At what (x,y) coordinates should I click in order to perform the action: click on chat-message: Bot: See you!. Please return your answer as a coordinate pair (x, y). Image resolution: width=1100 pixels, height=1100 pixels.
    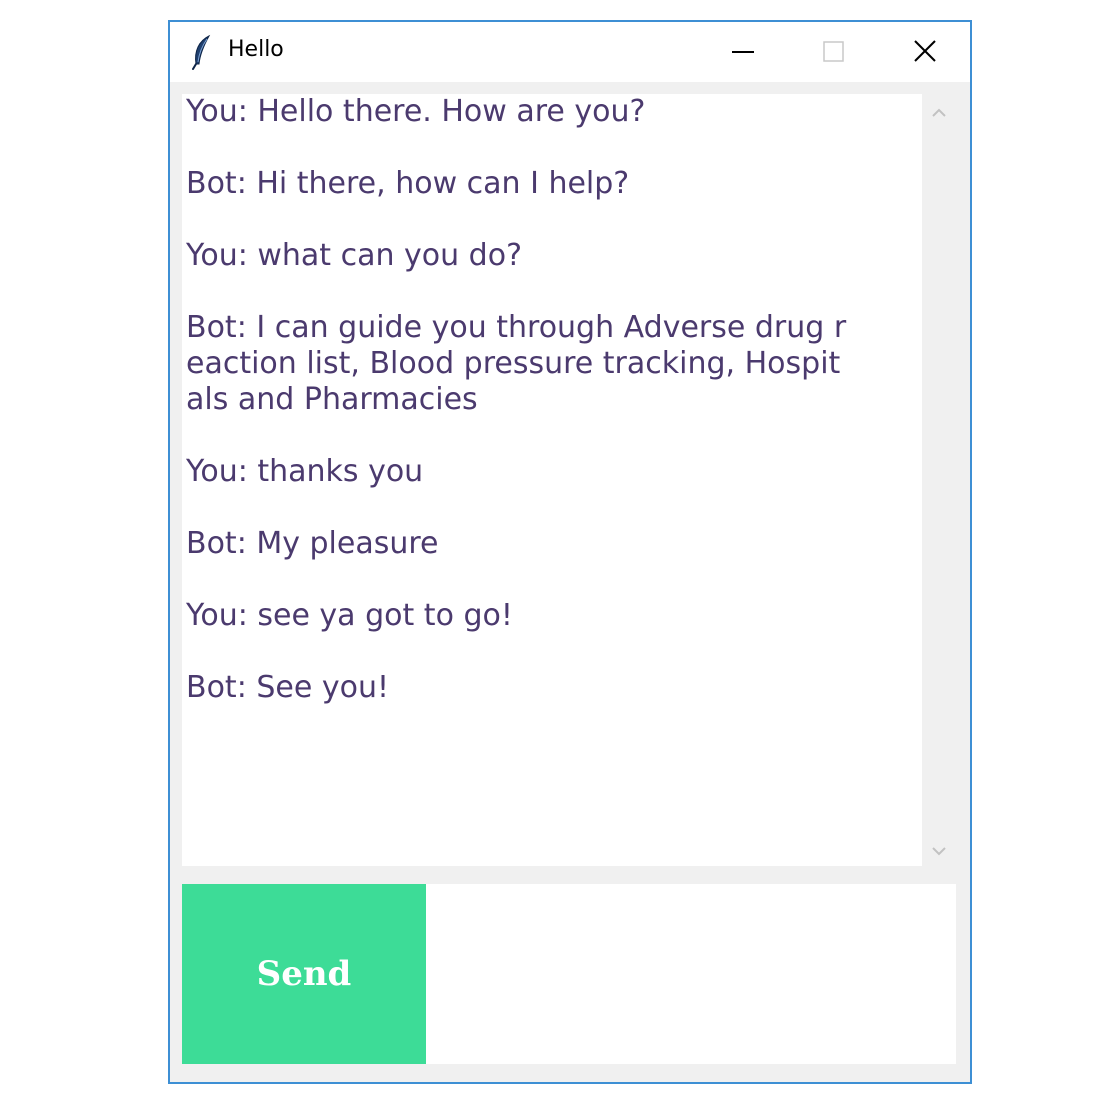
    Looking at the image, I should click on (548, 688).